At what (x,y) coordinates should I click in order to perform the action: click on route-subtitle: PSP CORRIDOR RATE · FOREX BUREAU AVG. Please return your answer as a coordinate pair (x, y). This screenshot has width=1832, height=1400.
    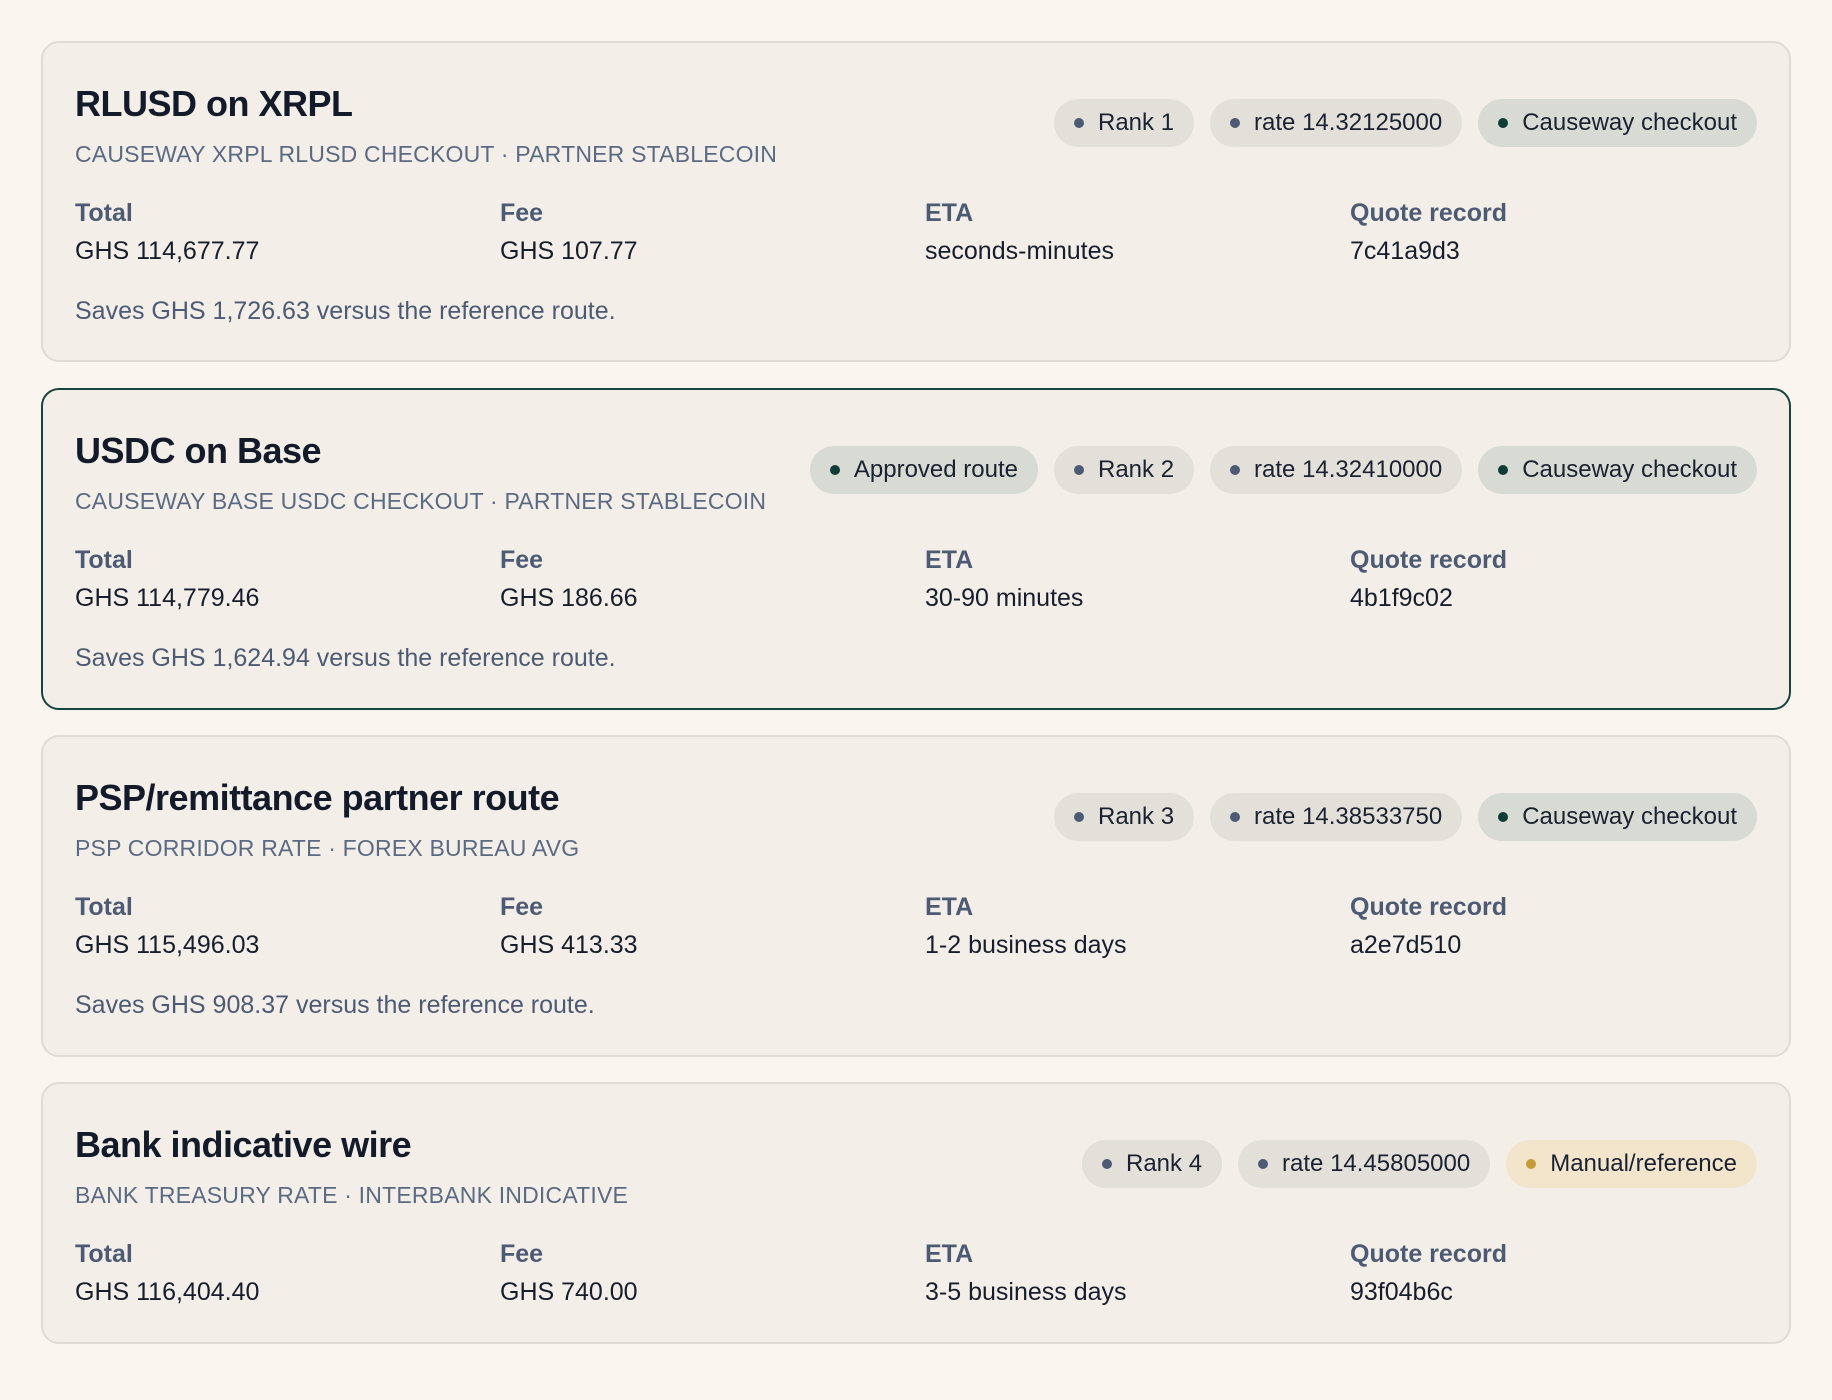
    Looking at the image, I should click on (327, 848).